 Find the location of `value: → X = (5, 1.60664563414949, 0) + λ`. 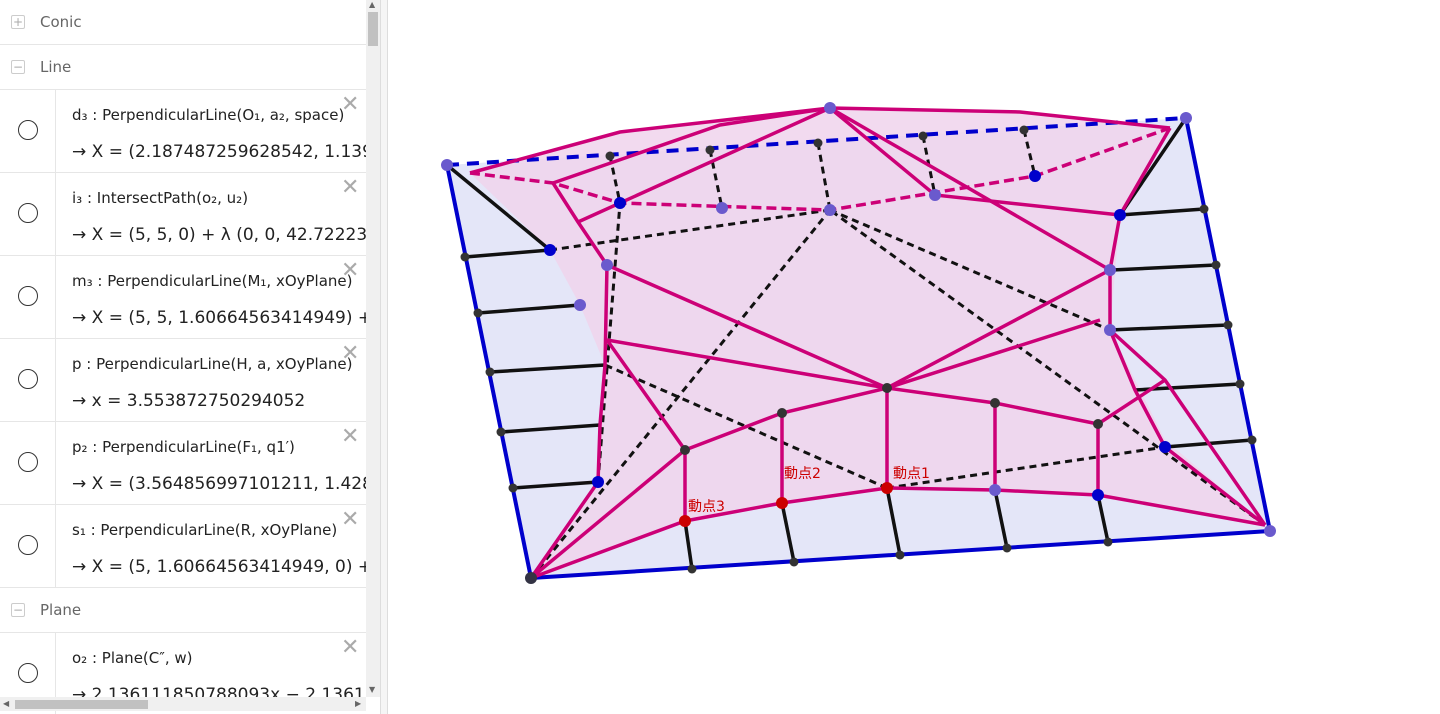

value: → X = (5, 1.60664563414949, 0) + λ is located at coordinates (219, 567).